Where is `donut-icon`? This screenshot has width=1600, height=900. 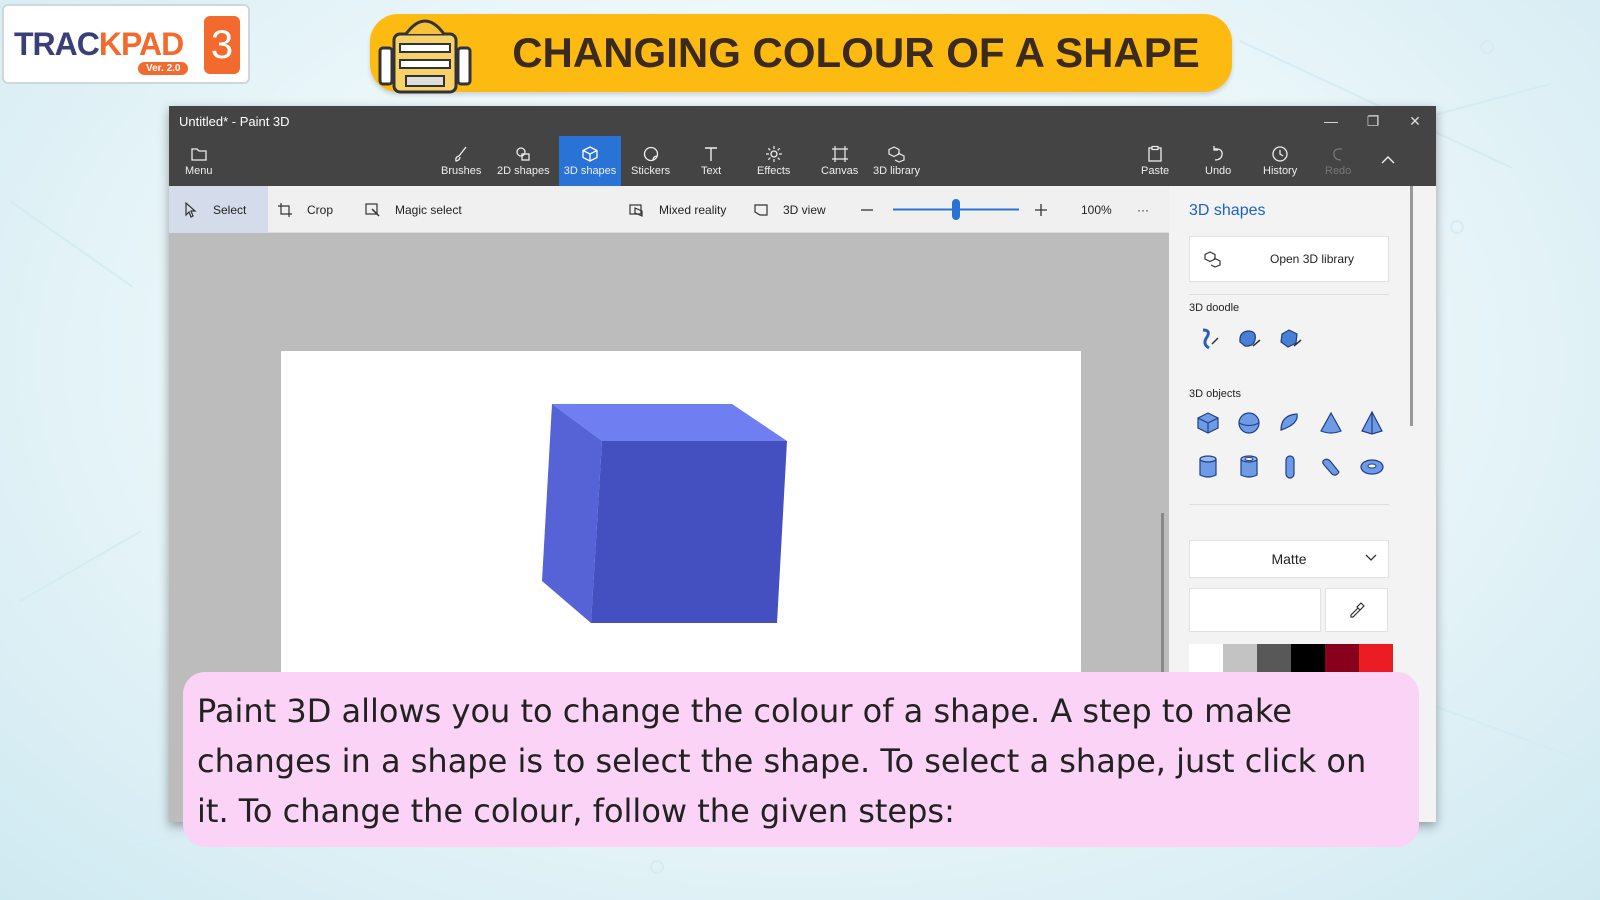
donut-icon is located at coordinates (1372, 467).